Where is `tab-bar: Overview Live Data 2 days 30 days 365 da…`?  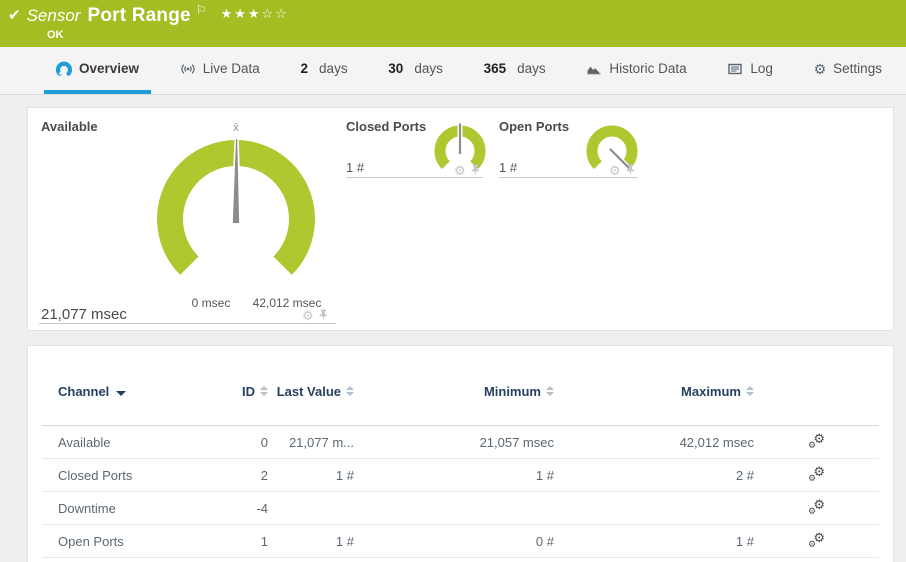
tab-bar: Overview Live Data 2 days 30 days 365 da… is located at coordinates (453, 71).